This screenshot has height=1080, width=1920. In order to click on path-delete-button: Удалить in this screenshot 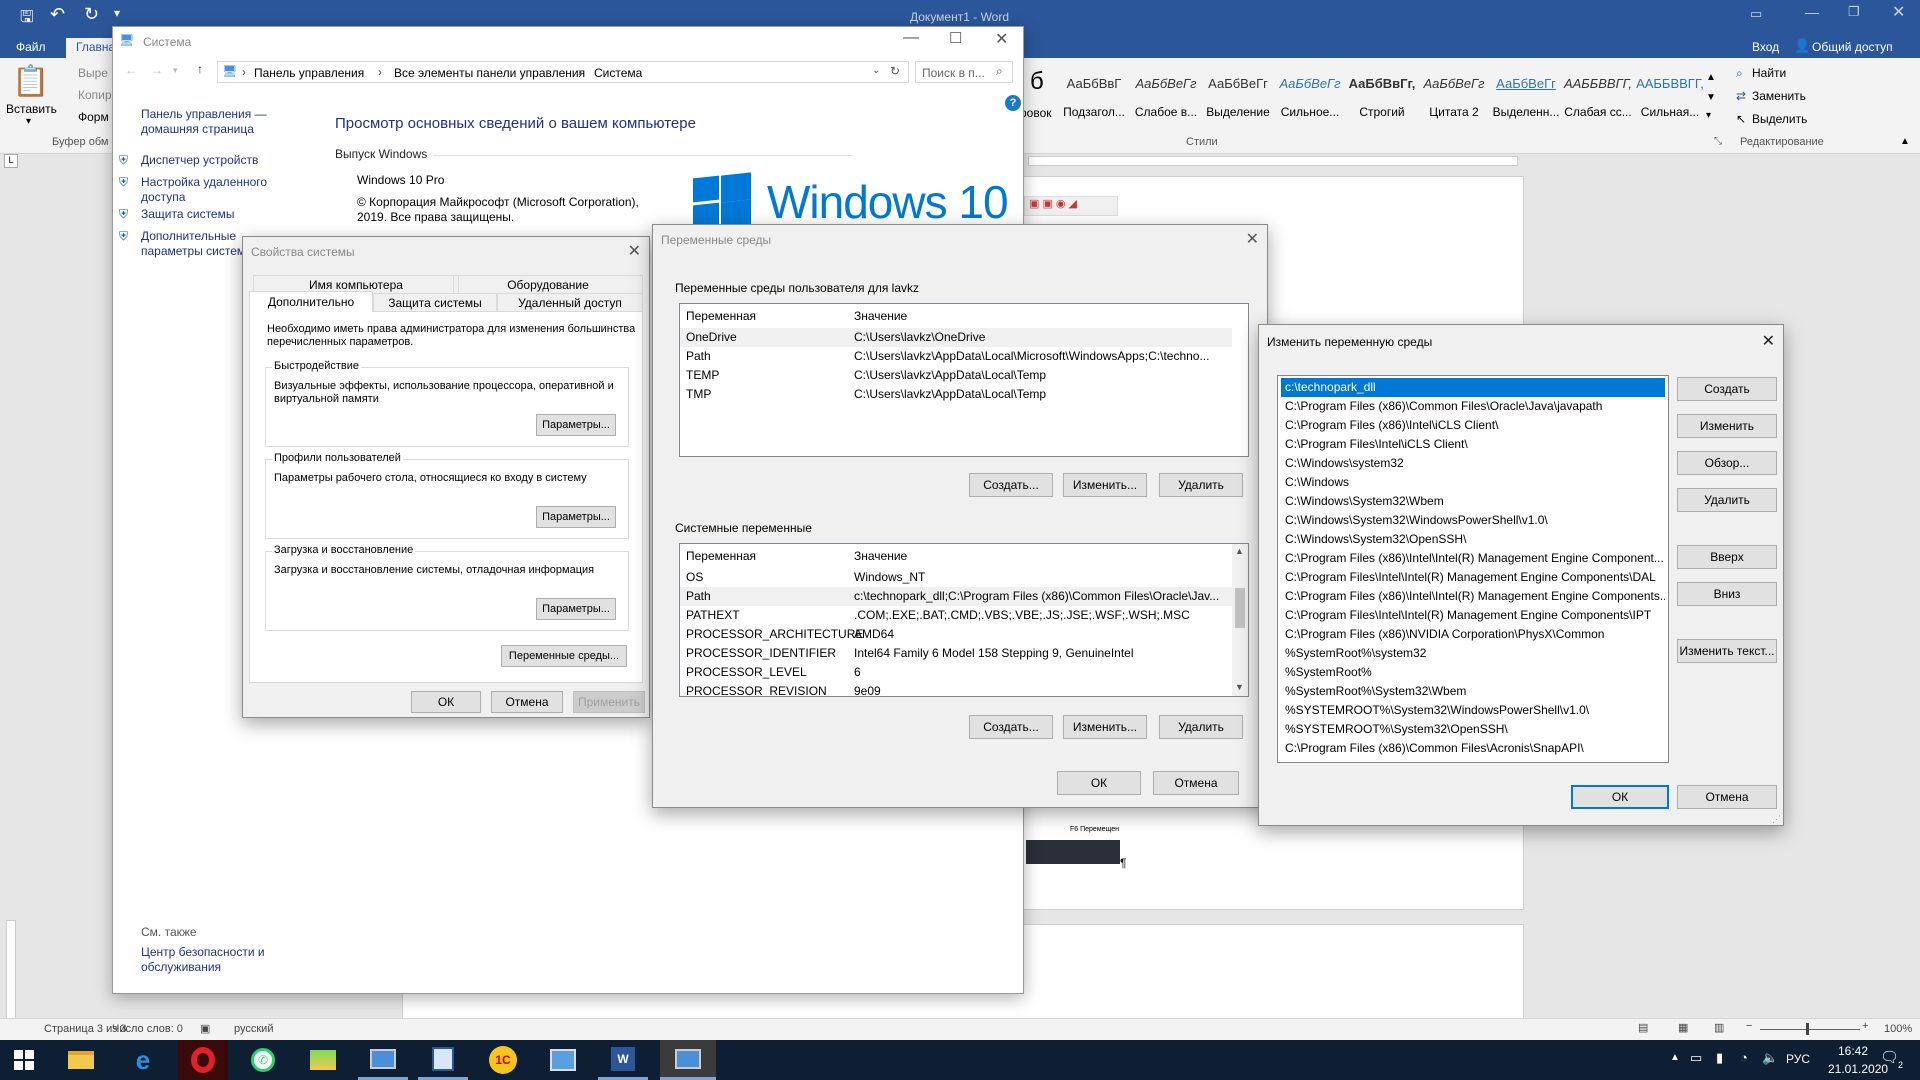, I will do `click(1727, 500)`.